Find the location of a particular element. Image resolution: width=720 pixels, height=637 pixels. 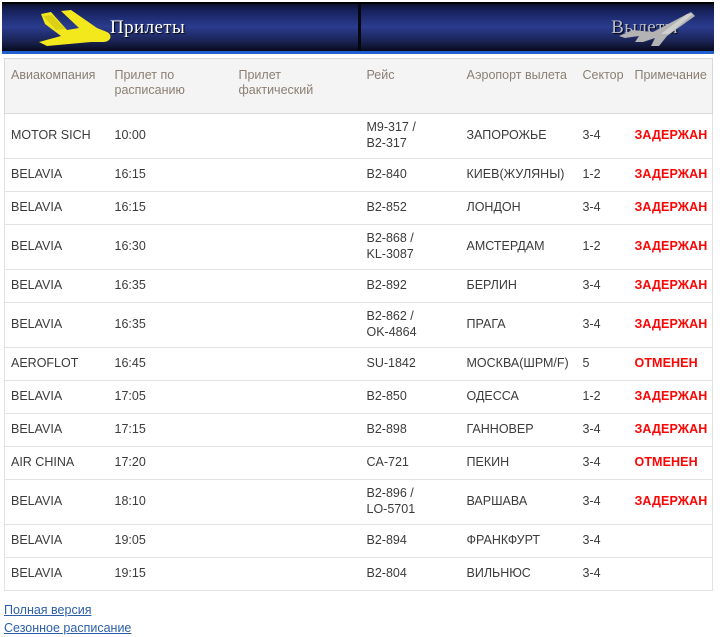

cell-flight: B2-852 is located at coordinates (410, 208).